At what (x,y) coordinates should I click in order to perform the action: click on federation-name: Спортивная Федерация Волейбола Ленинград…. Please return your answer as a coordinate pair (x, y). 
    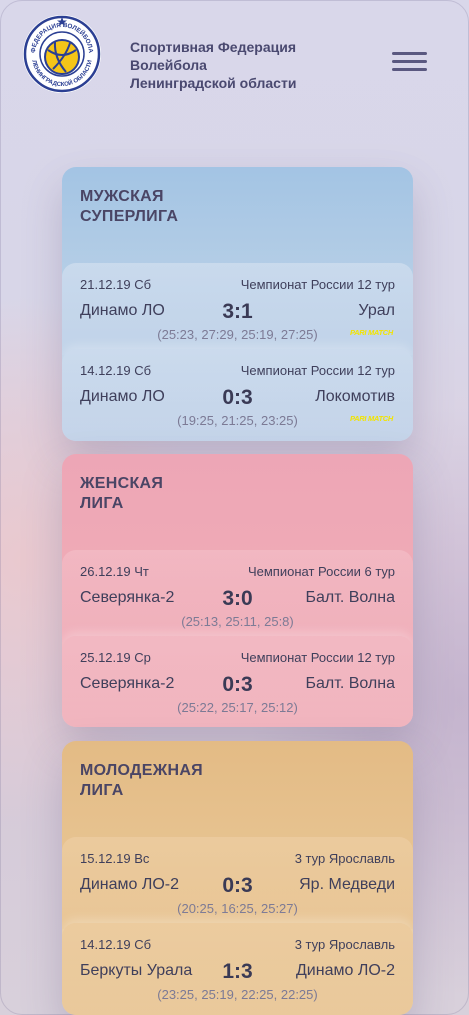
    Looking at the image, I should click on (213, 65).